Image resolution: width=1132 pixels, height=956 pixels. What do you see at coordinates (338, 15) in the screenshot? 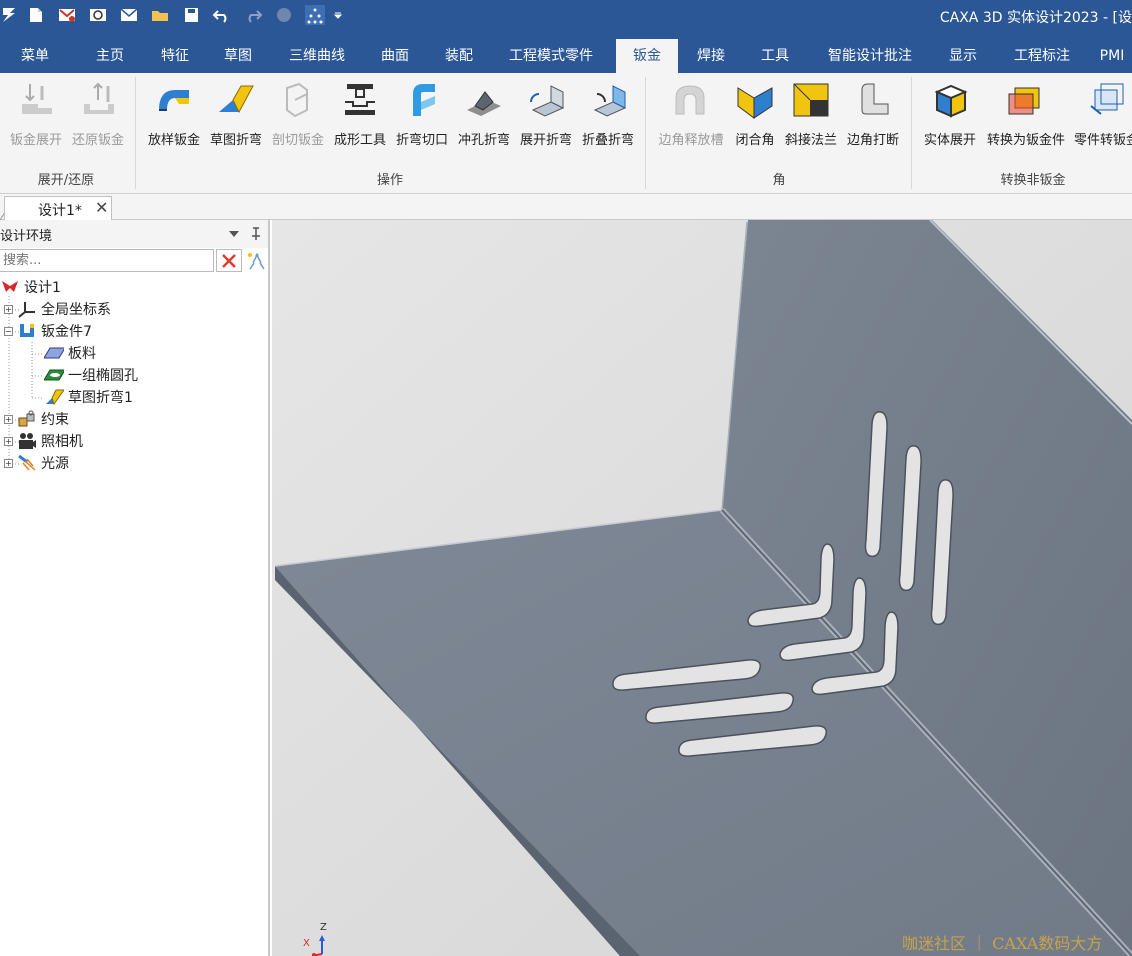
I see `customize-dropdown-icon` at bounding box center [338, 15].